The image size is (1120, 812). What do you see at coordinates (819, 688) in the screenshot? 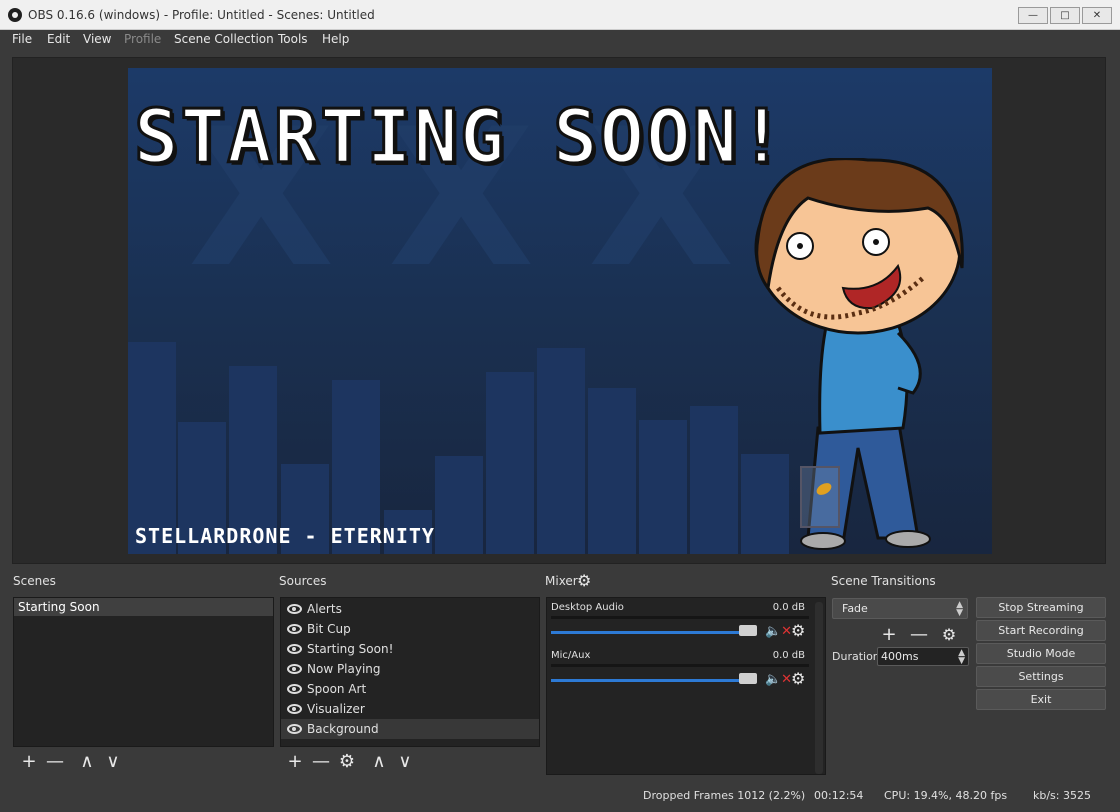
I see `mixer-scrollbar` at bounding box center [819, 688].